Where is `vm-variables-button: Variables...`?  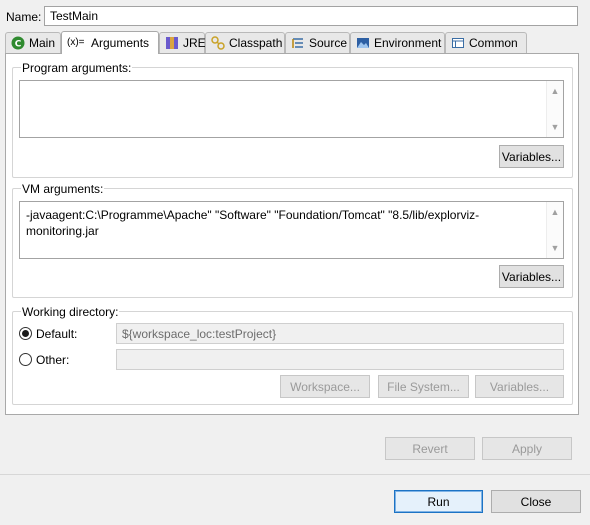
vm-variables-button: Variables... is located at coordinates (531, 276).